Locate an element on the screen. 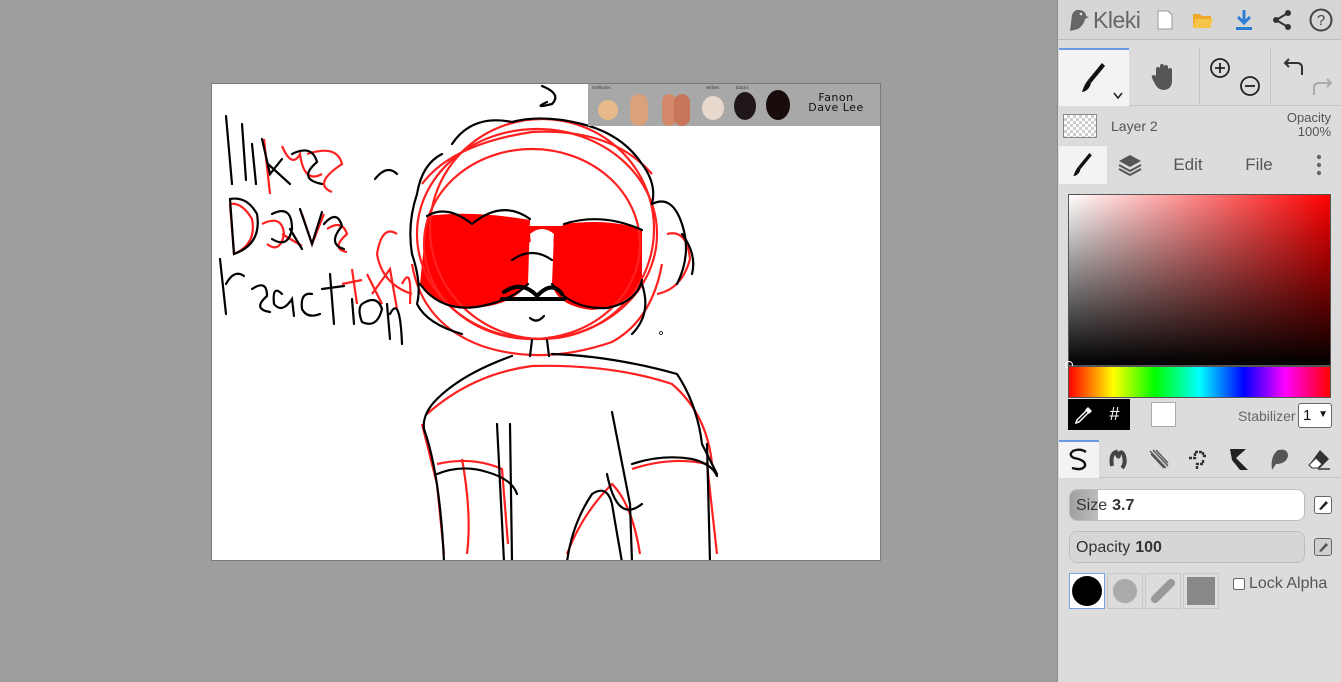 Image resolution: width=1341 pixels, height=682 pixels. zoom-in-icon is located at coordinates (1220, 68).